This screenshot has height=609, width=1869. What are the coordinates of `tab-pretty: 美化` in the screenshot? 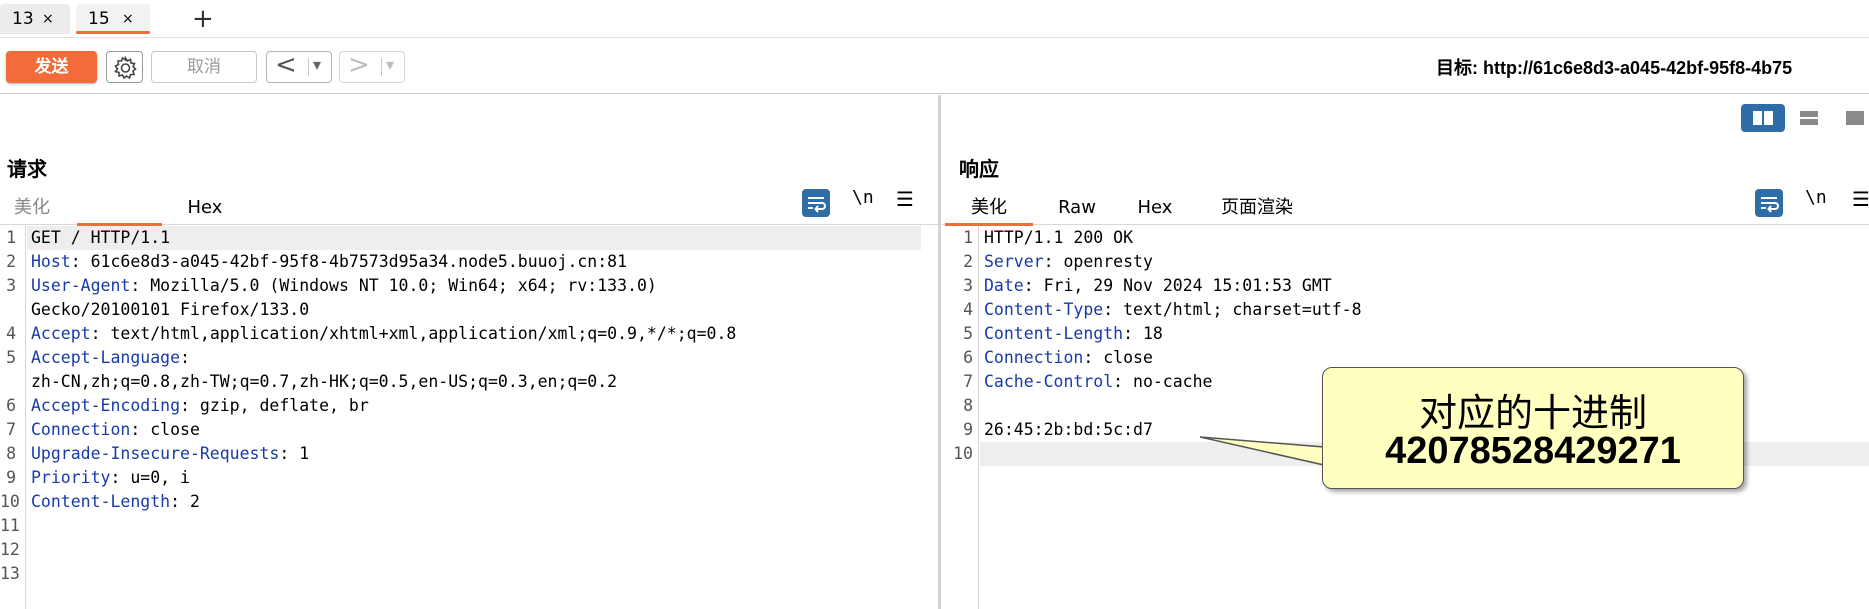 It's located at (81, 209).